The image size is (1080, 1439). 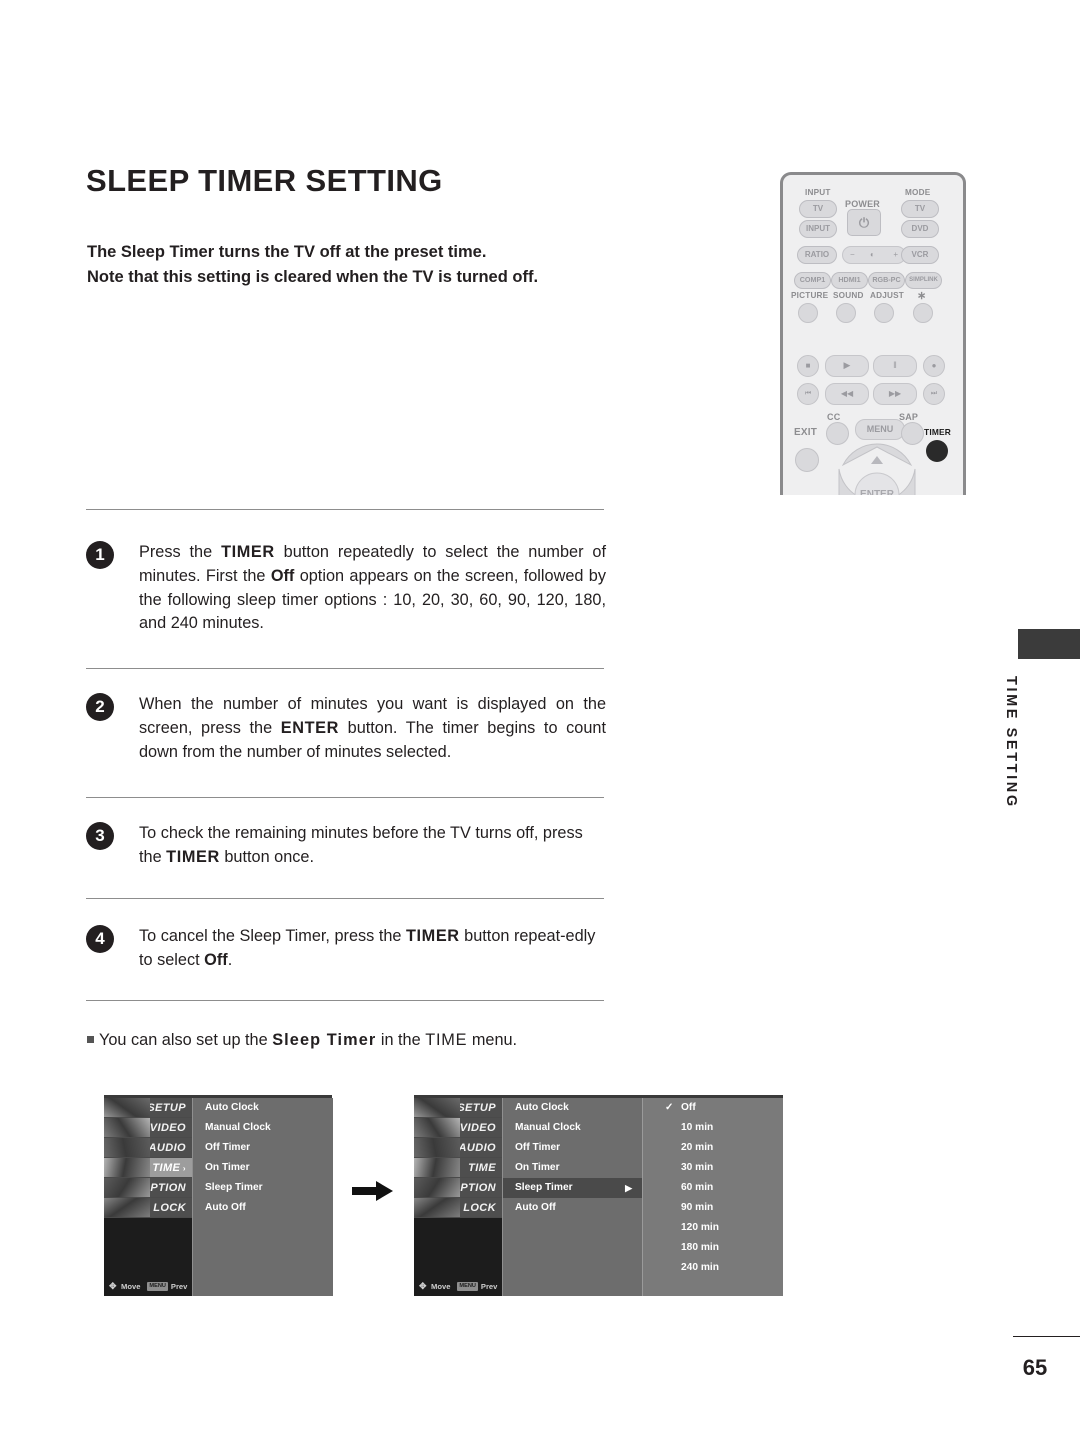 What do you see at coordinates (874, 255) in the screenshot?
I see `remote-volume-rocker: − ◐ +` at bounding box center [874, 255].